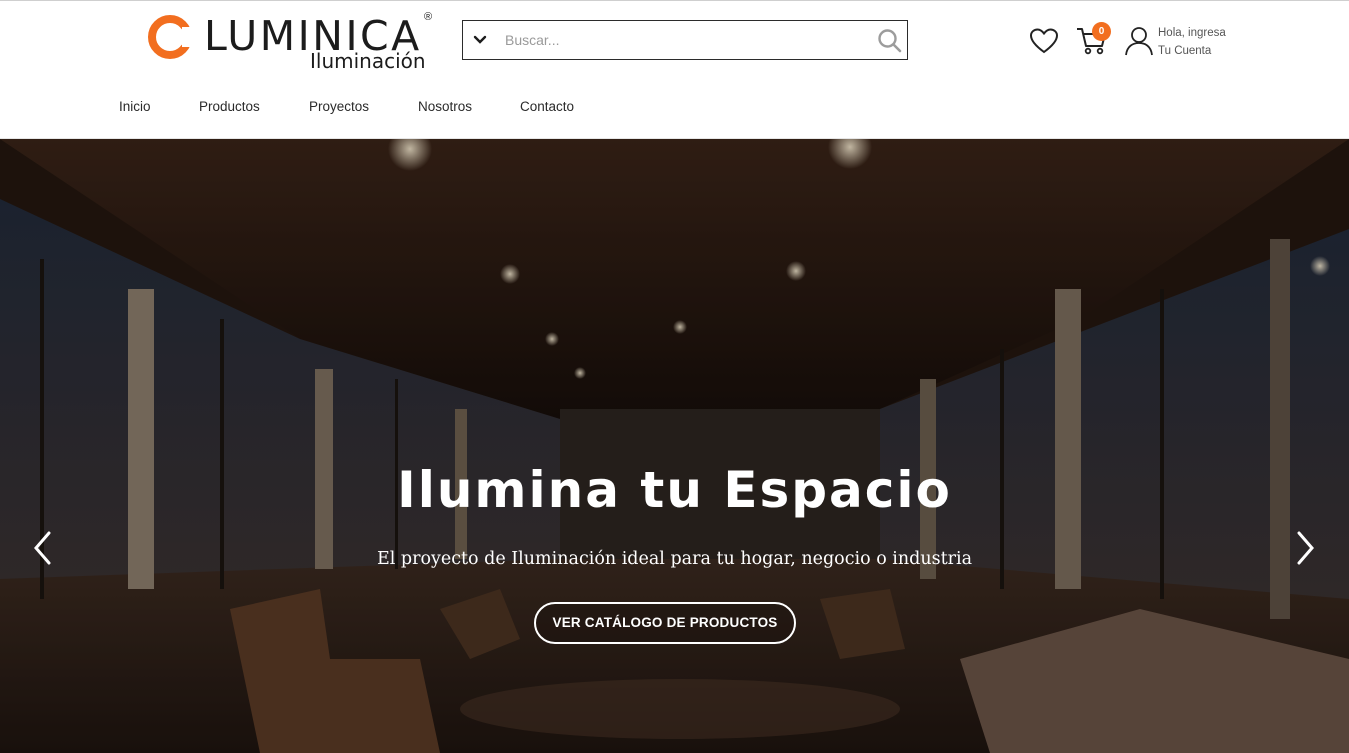 This screenshot has height=753, width=1349. I want to click on brand-subtitle: Iluminación, so click(368, 61).